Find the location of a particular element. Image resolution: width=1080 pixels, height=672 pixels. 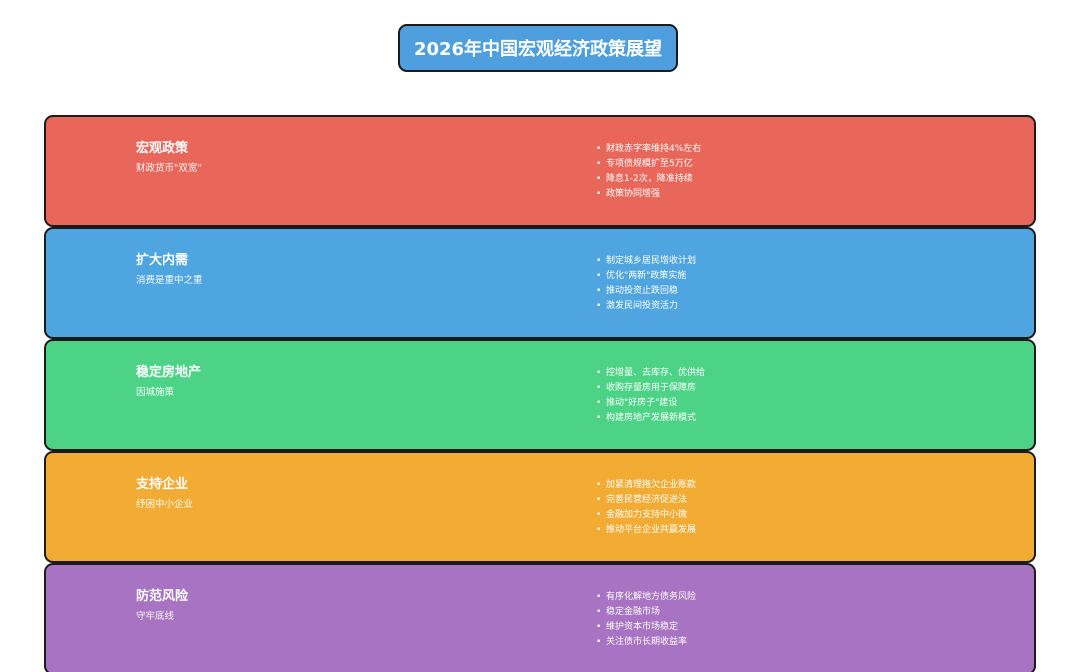

section-subheading: 因城施策 is located at coordinates (155, 392).